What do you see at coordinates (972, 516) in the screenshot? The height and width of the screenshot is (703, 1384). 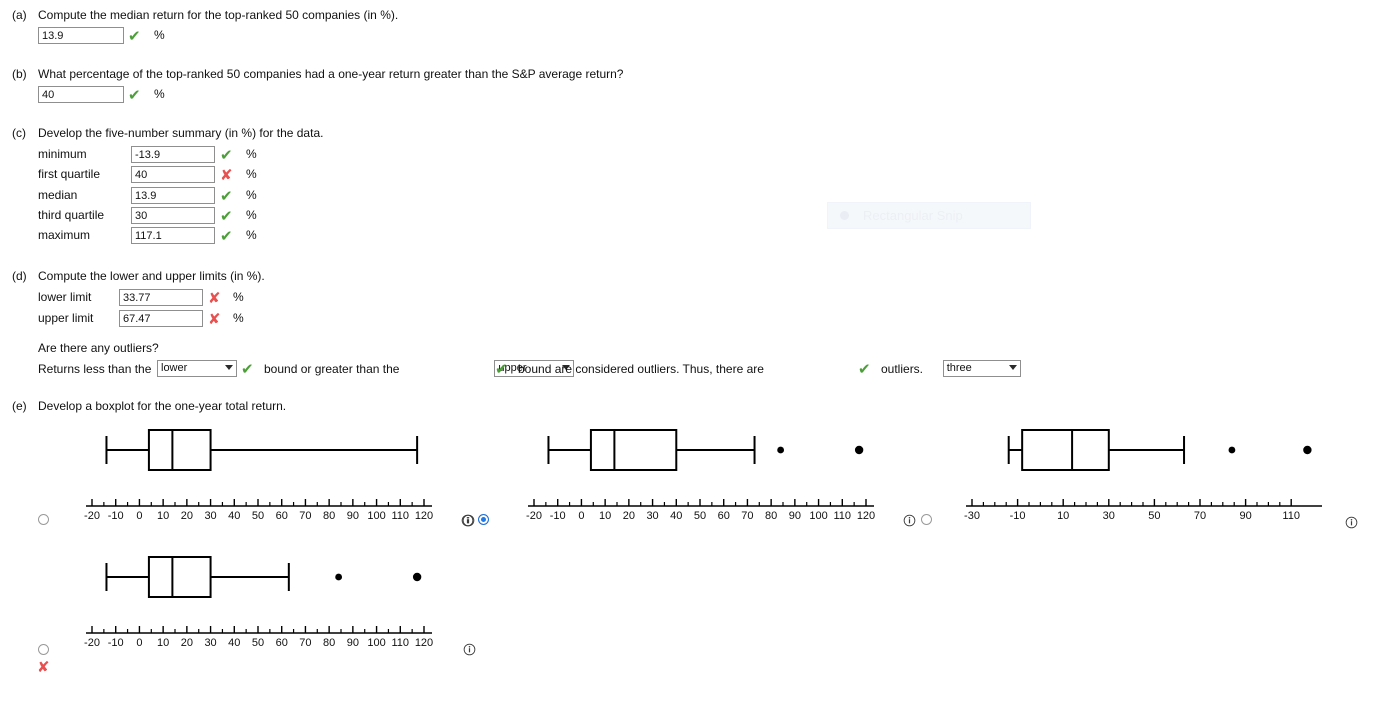 I see `svg-text: -30` at bounding box center [972, 516].